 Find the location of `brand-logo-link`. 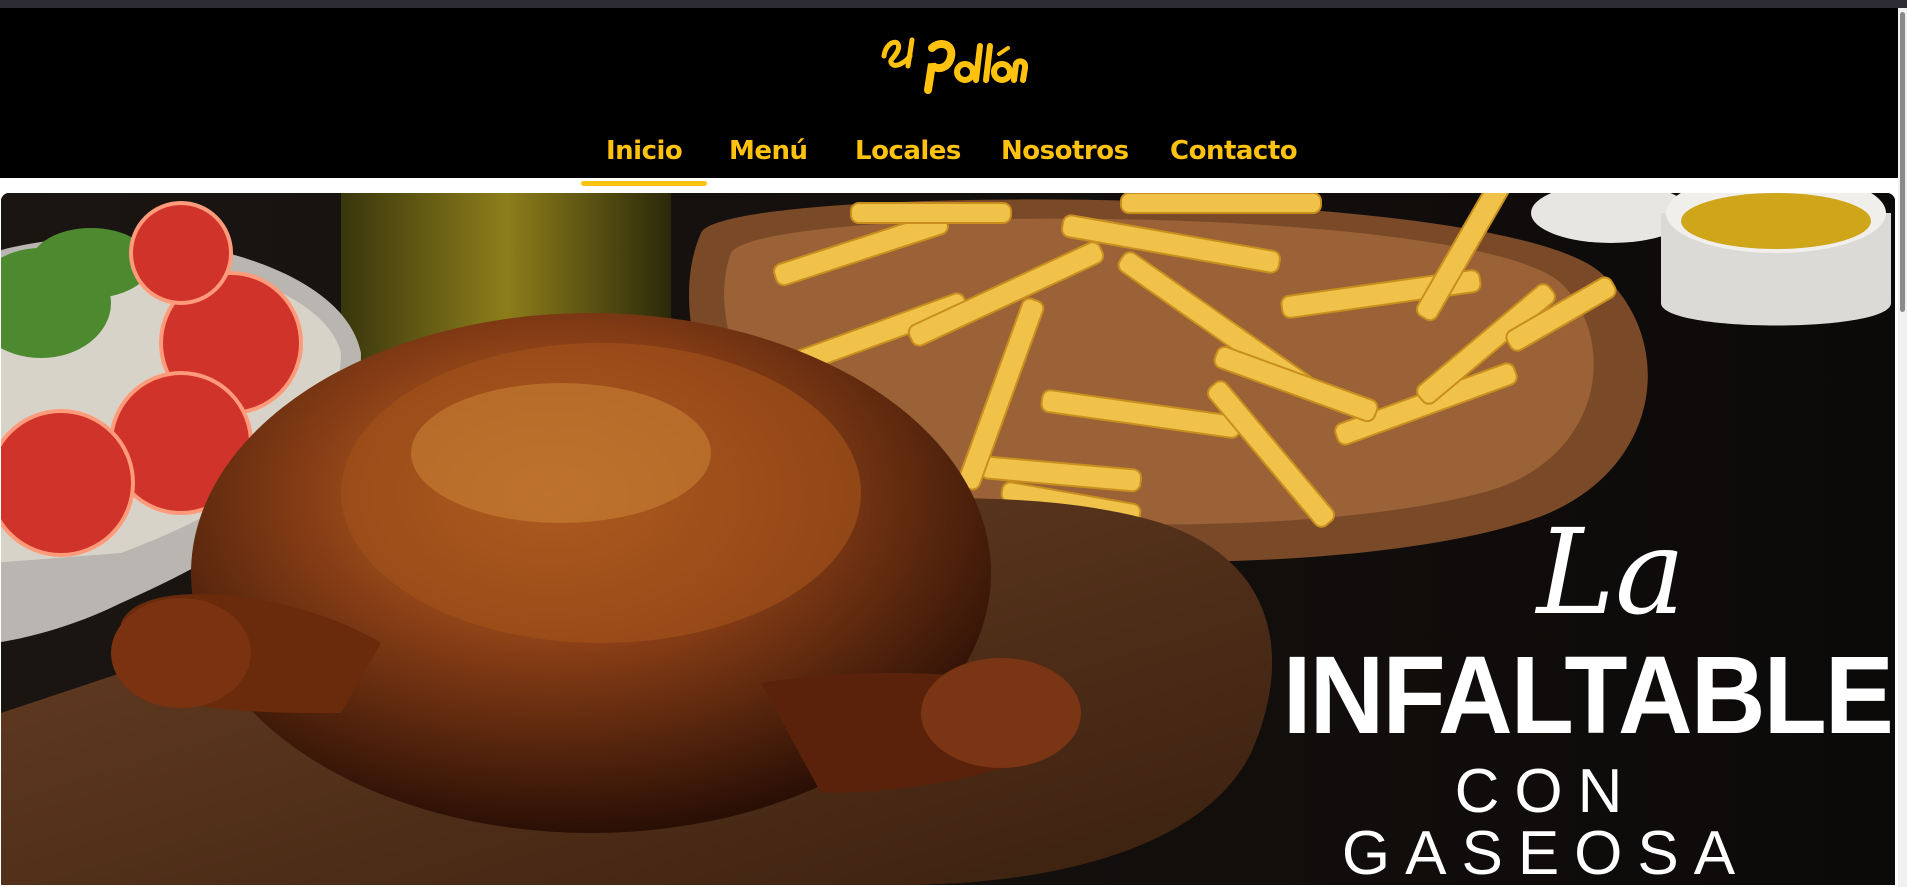

brand-logo-link is located at coordinates (948, 66).